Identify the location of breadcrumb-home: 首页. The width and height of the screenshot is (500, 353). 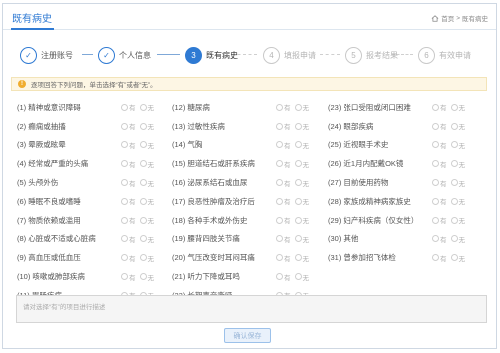
(447, 18).